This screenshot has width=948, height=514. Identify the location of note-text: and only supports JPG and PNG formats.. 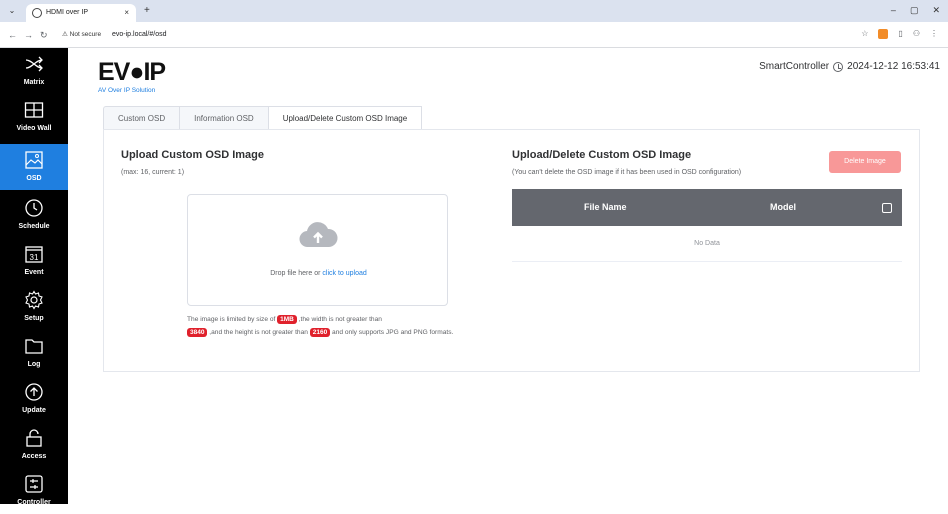
(392, 332).